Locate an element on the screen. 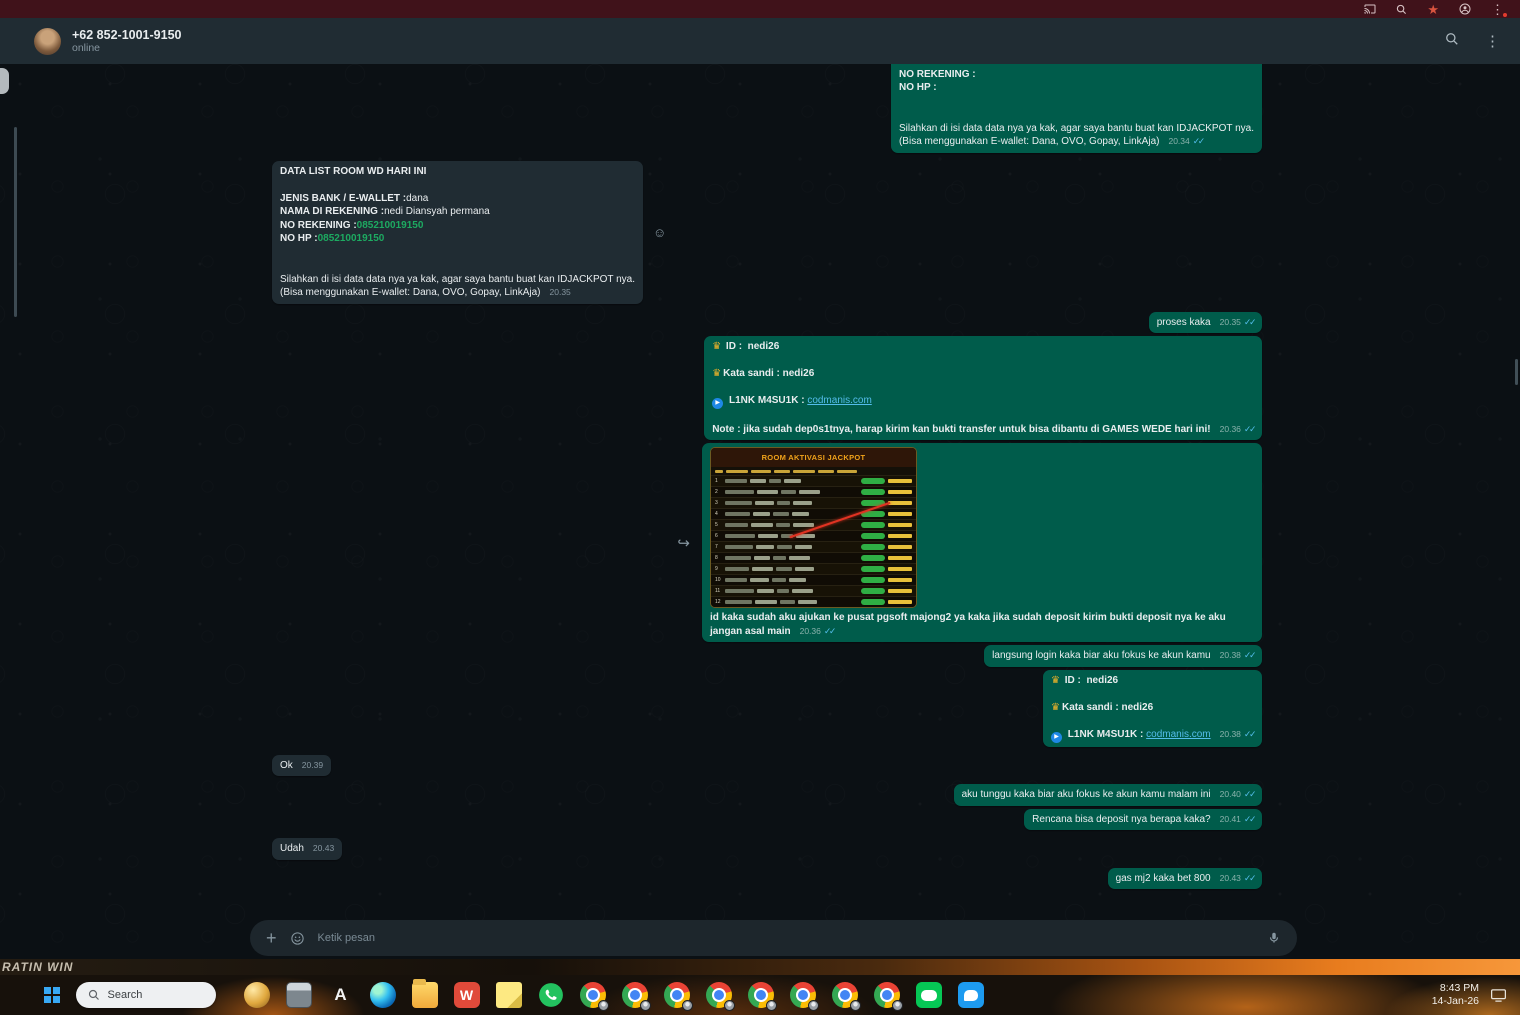  jackpot-table-image: ROOM AKTIVASI JACKPOT 1 2 3 4 5 6 7 8 9 10 11 12 is located at coordinates (813, 527).